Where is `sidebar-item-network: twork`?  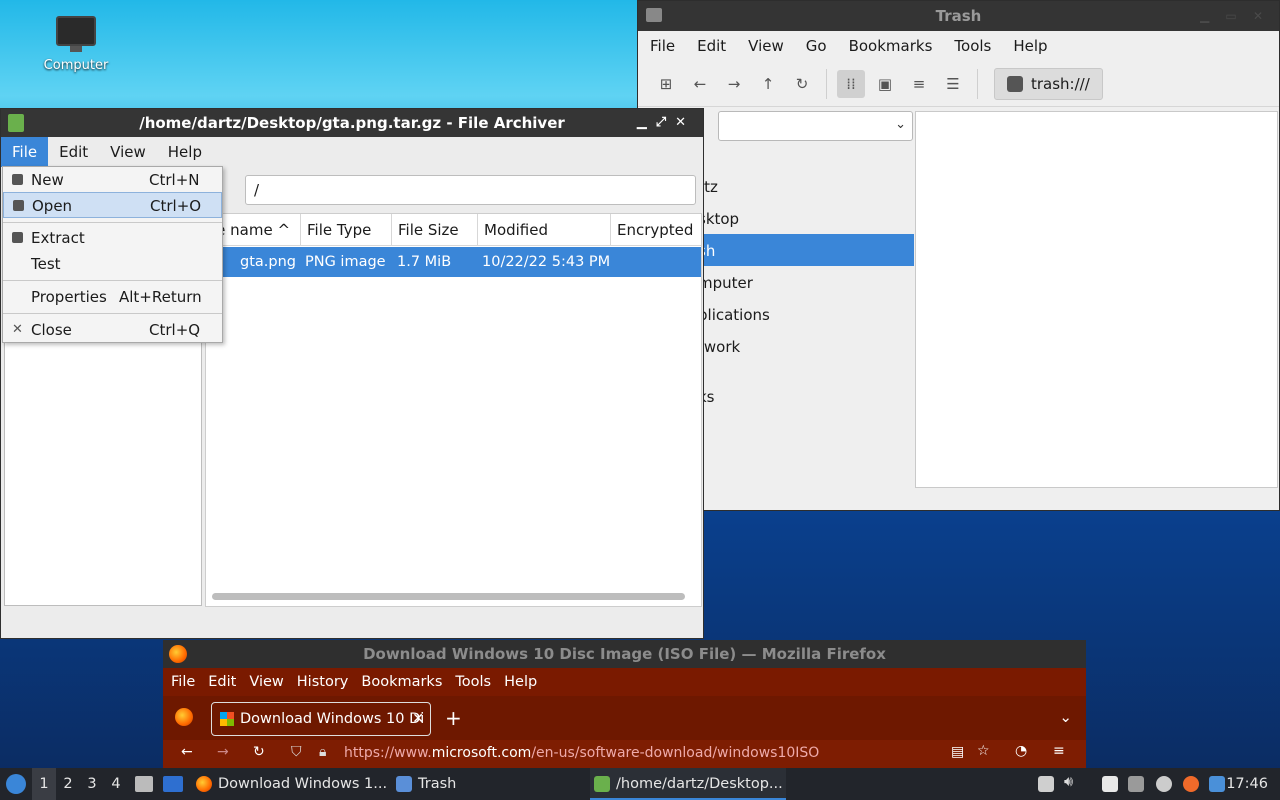
sidebar-item-network: twork is located at coordinates (719, 347).